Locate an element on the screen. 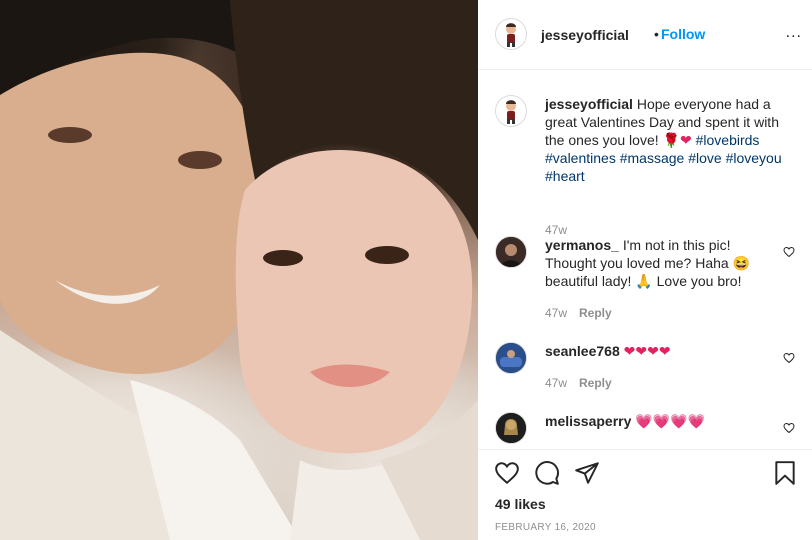 The height and width of the screenshot is (540, 812). comment-text-block: seanlee768 ❤❤❤❤ is located at coordinates (660, 351).